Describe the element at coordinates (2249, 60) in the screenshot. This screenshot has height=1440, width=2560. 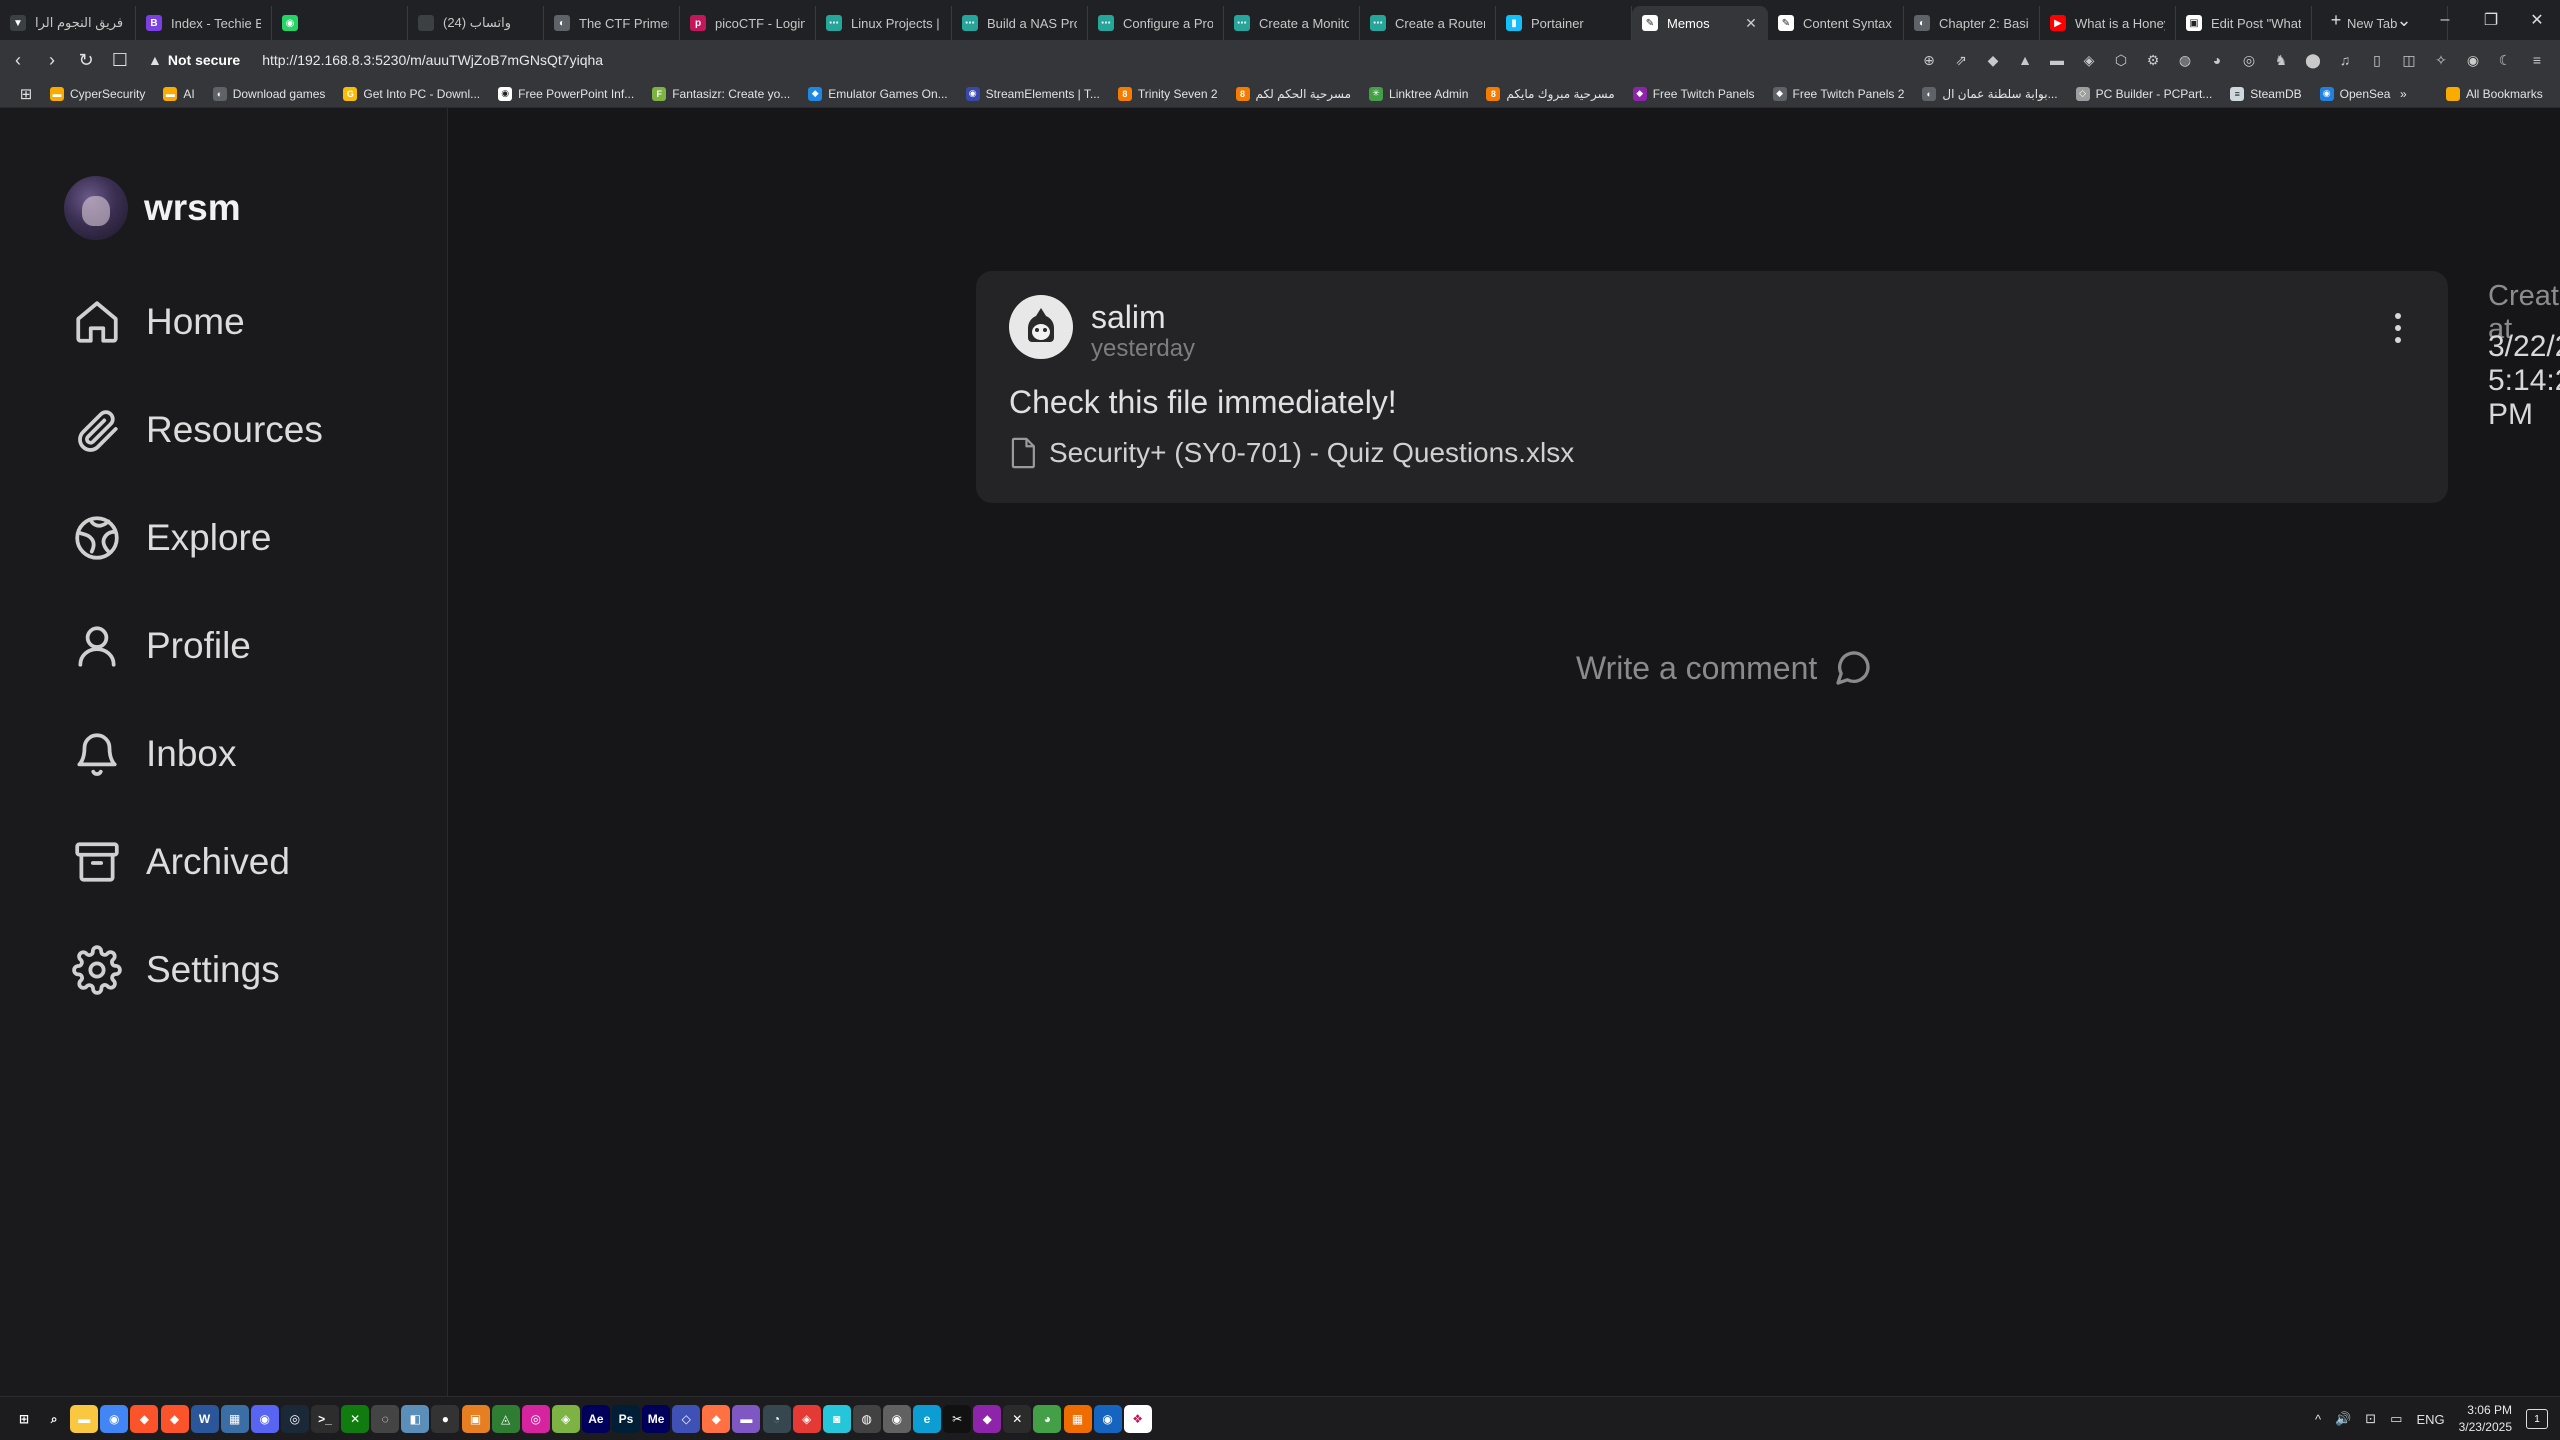
I see `extension-icon: ◎` at that location.